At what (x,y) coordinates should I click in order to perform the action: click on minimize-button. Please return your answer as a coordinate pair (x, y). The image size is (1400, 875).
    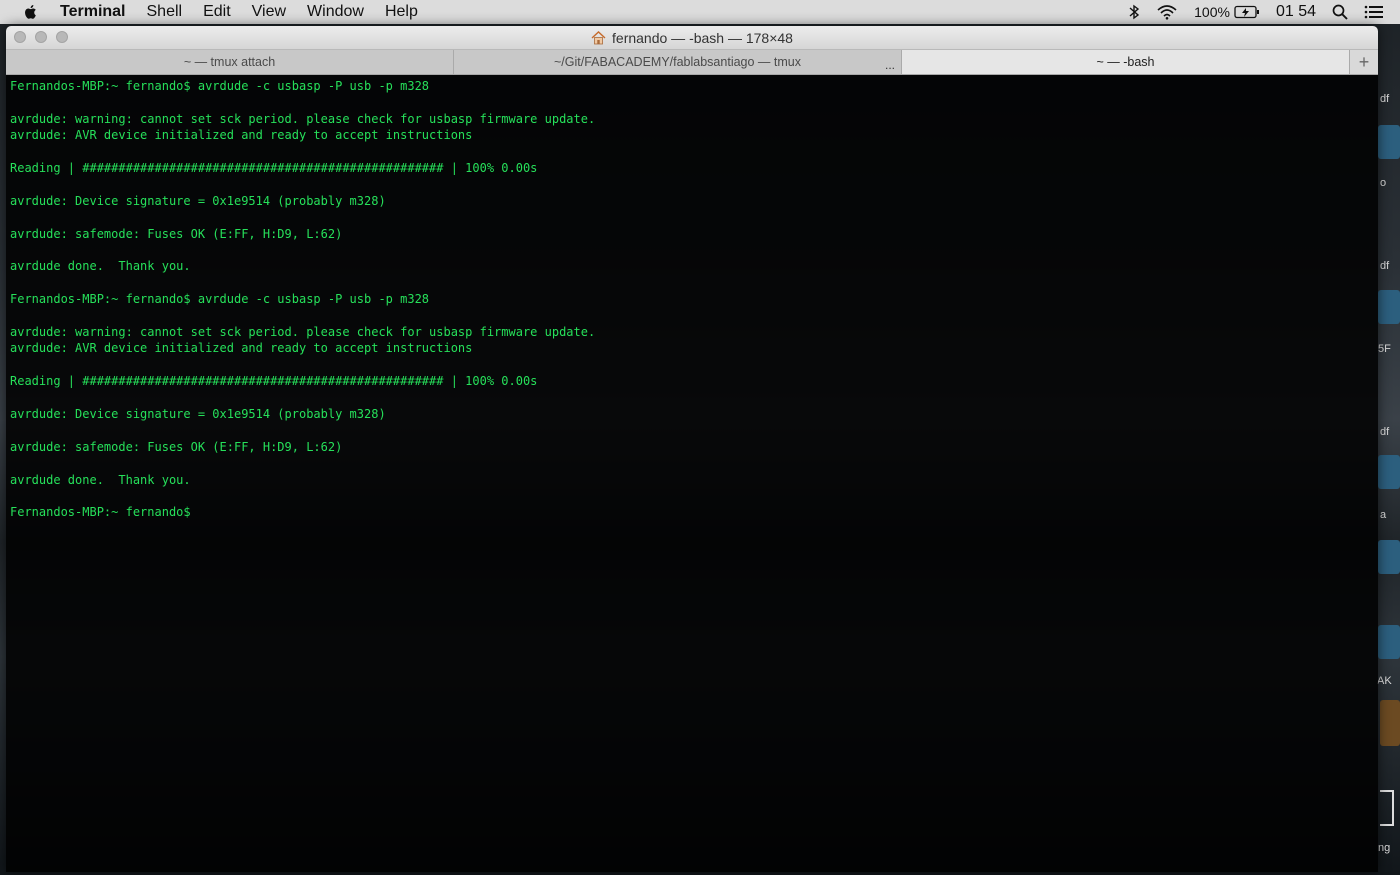
    Looking at the image, I should click on (41, 37).